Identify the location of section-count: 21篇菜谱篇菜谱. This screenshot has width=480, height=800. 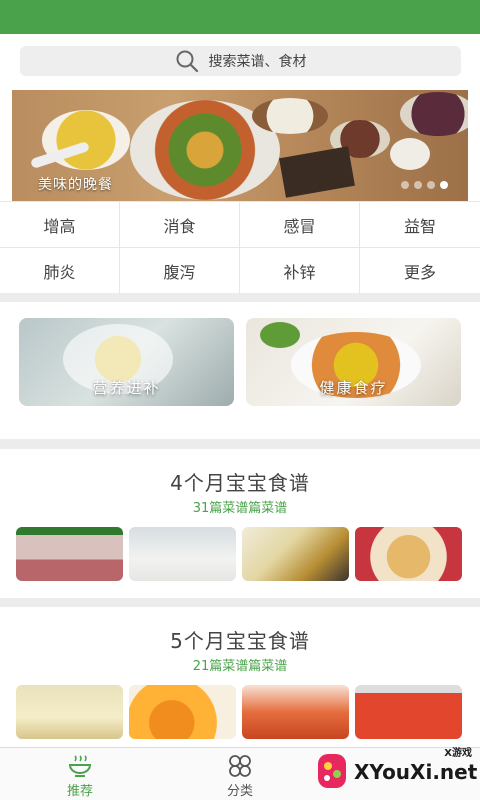
(240, 666).